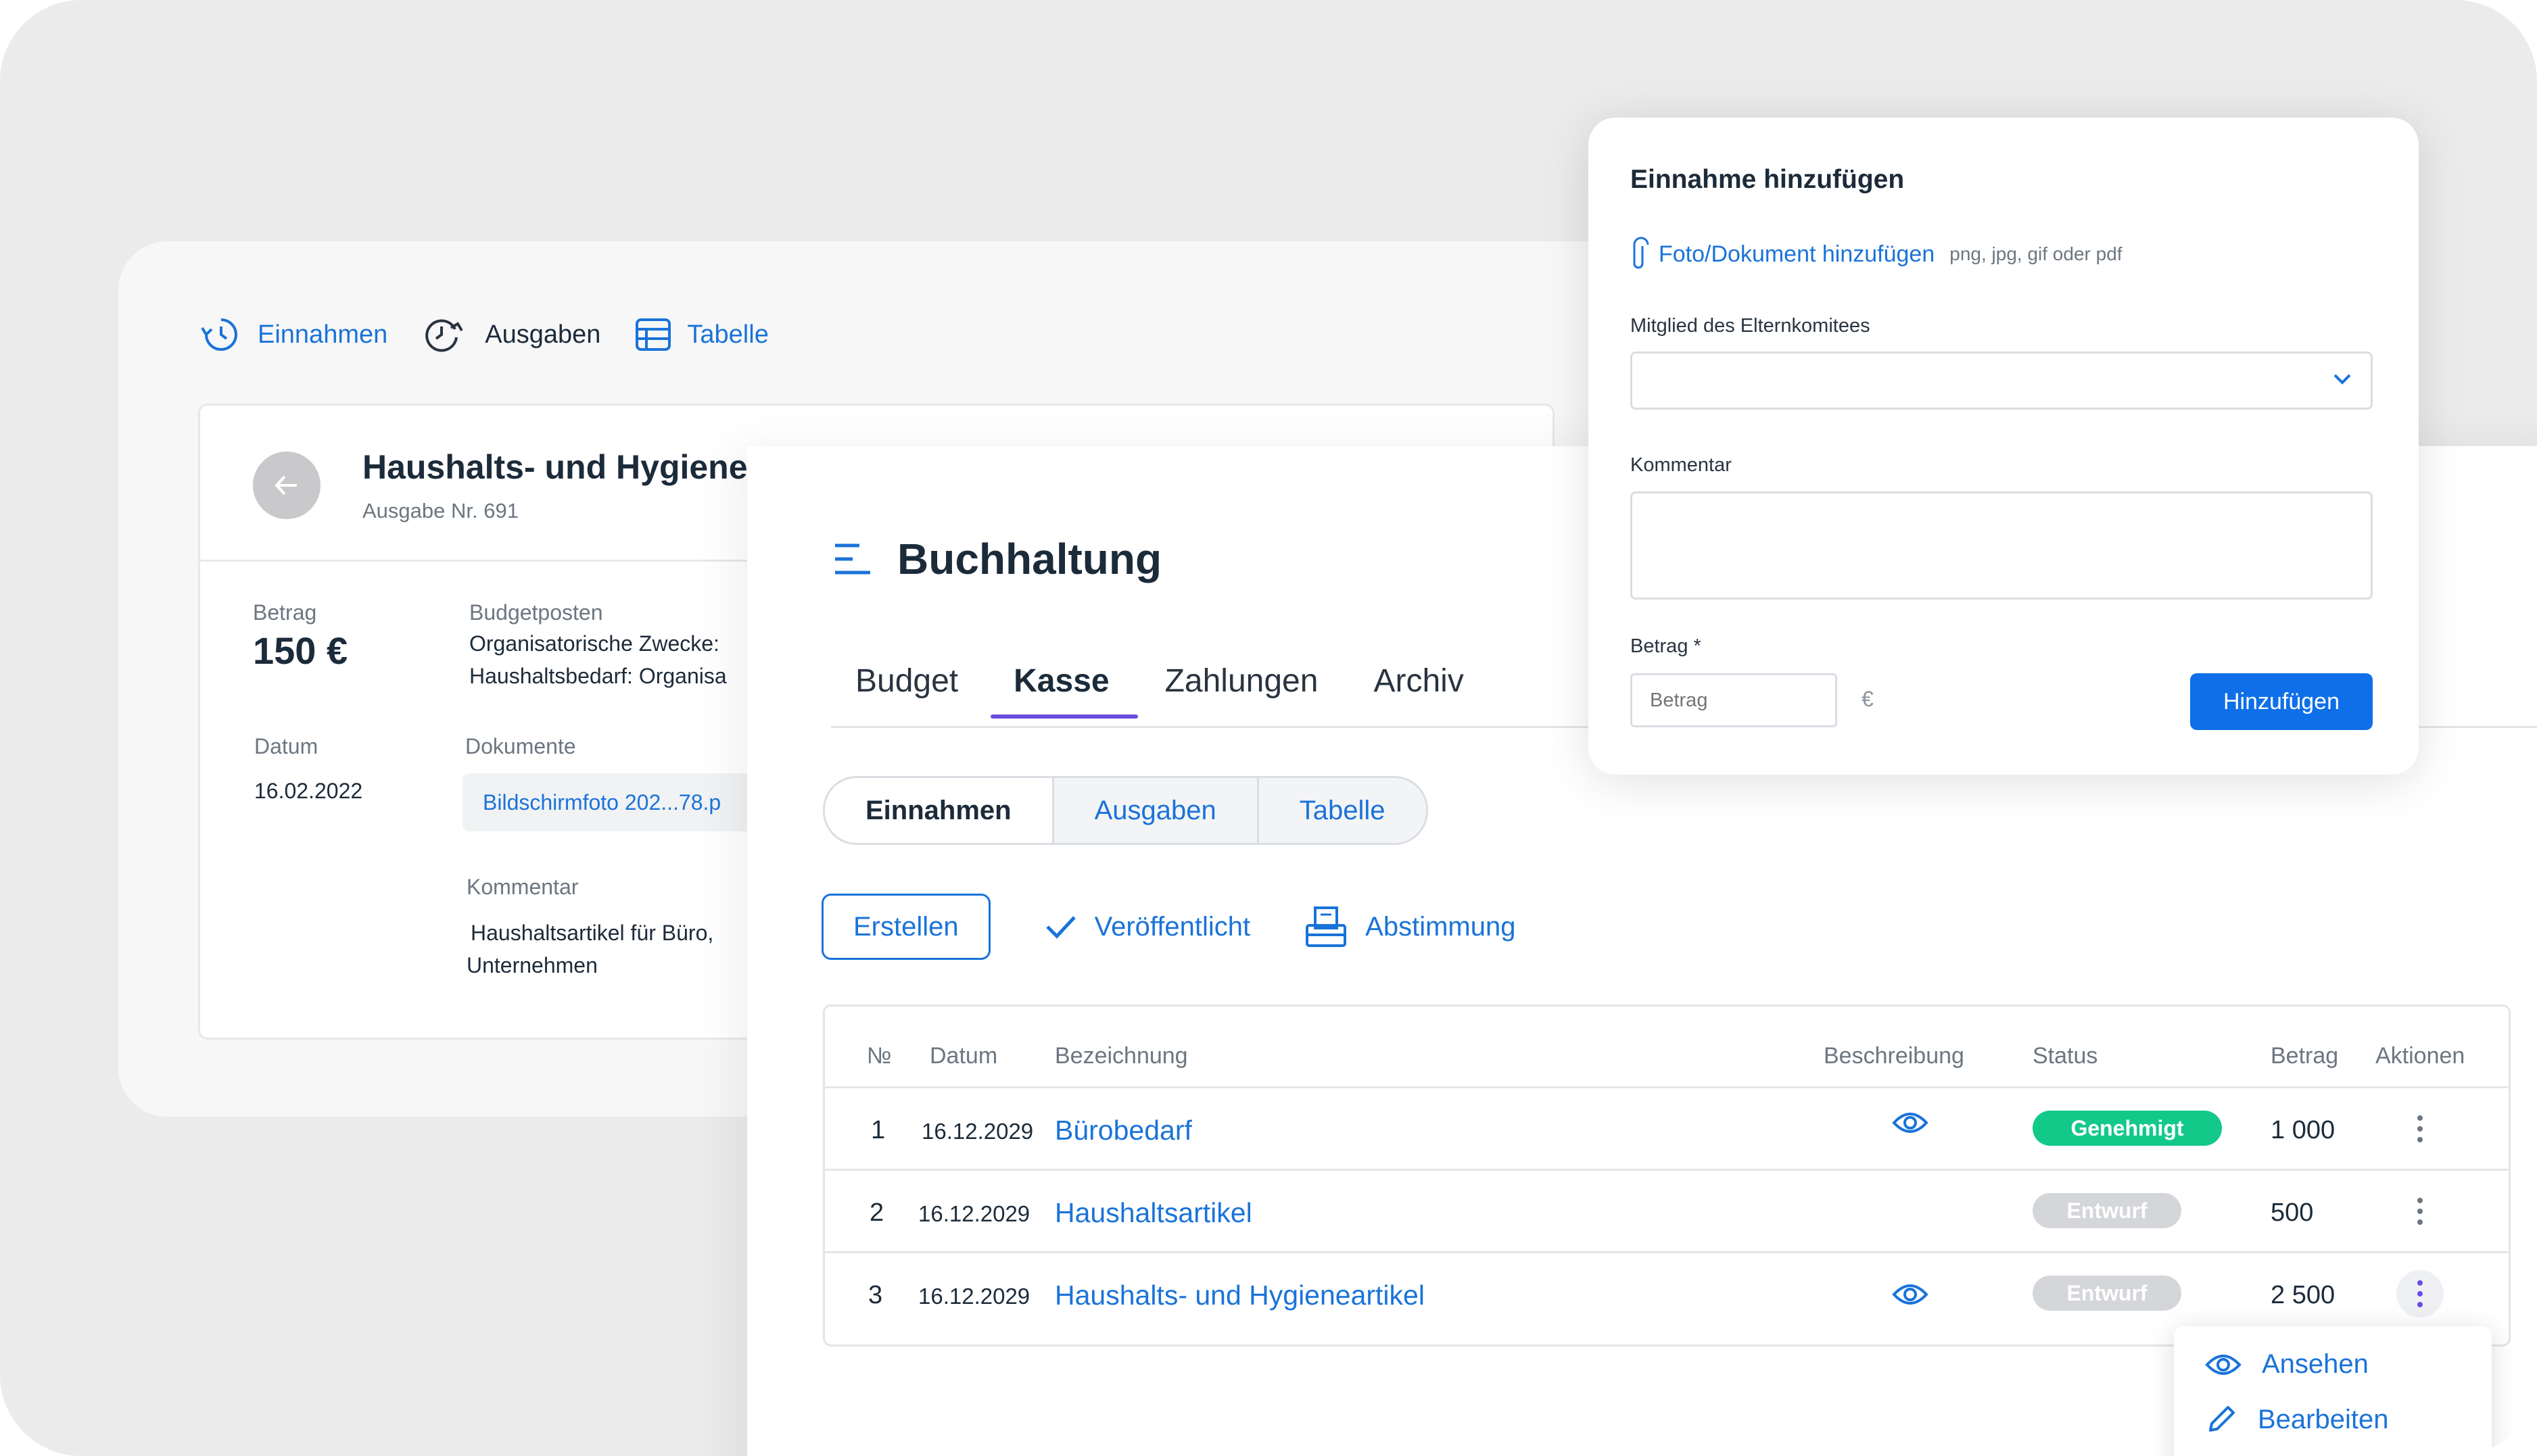 The height and width of the screenshot is (1456, 2537). What do you see at coordinates (2222, 1419) in the screenshot?
I see `pencil-icon` at bounding box center [2222, 1419].